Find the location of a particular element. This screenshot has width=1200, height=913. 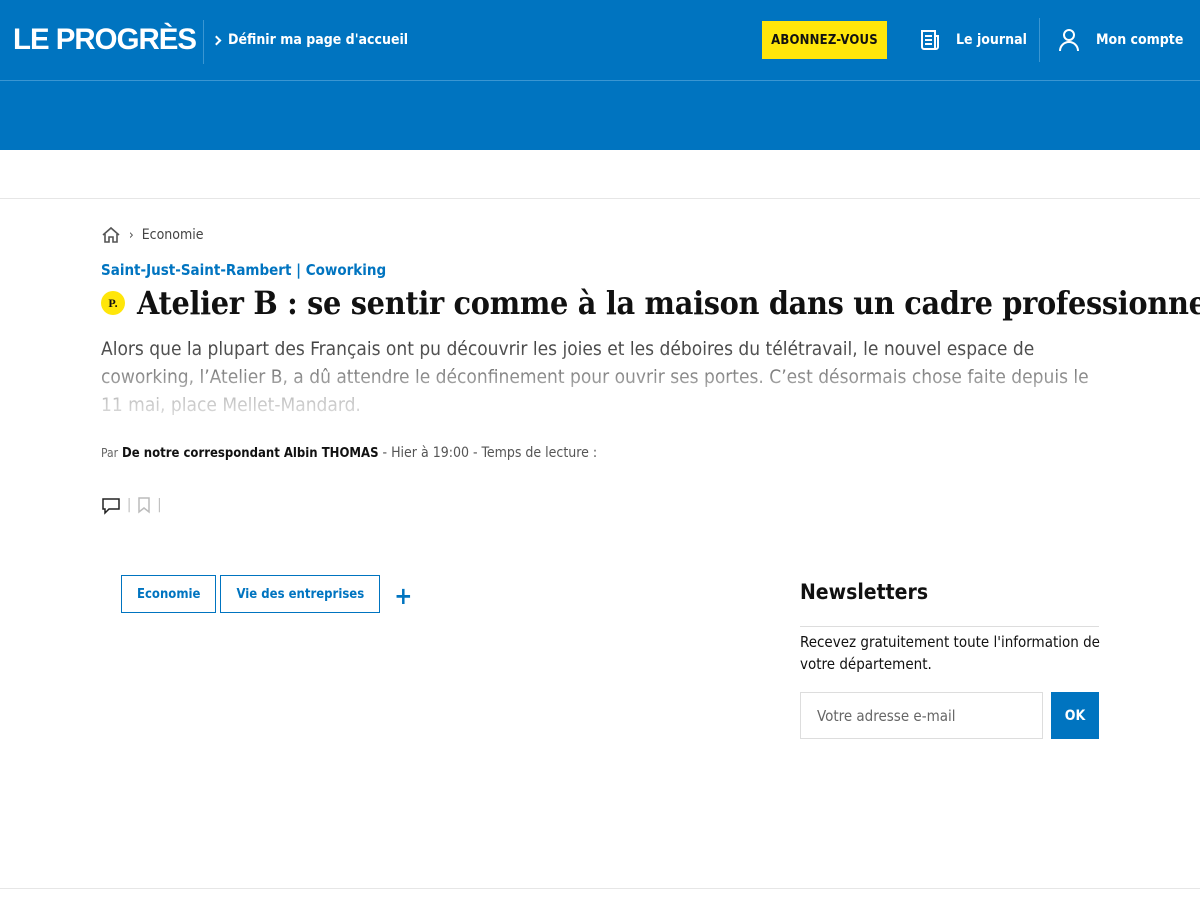

breadcrumb-section: Economie is located at coordinates (173, 235).